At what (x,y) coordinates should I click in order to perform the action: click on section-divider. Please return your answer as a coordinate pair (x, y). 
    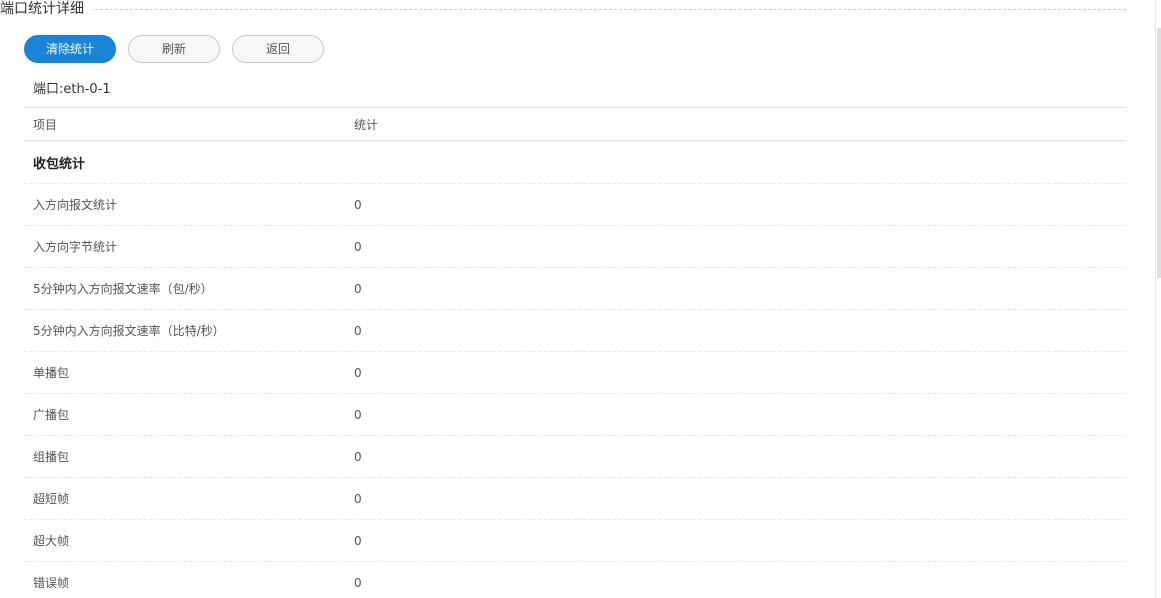
    Looking at the image, I should click on (563, 9).